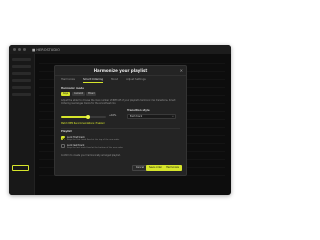 The width and height of the screenshot is (320, 240). I want to click on bpm-slider-handle, so click(88, 116).